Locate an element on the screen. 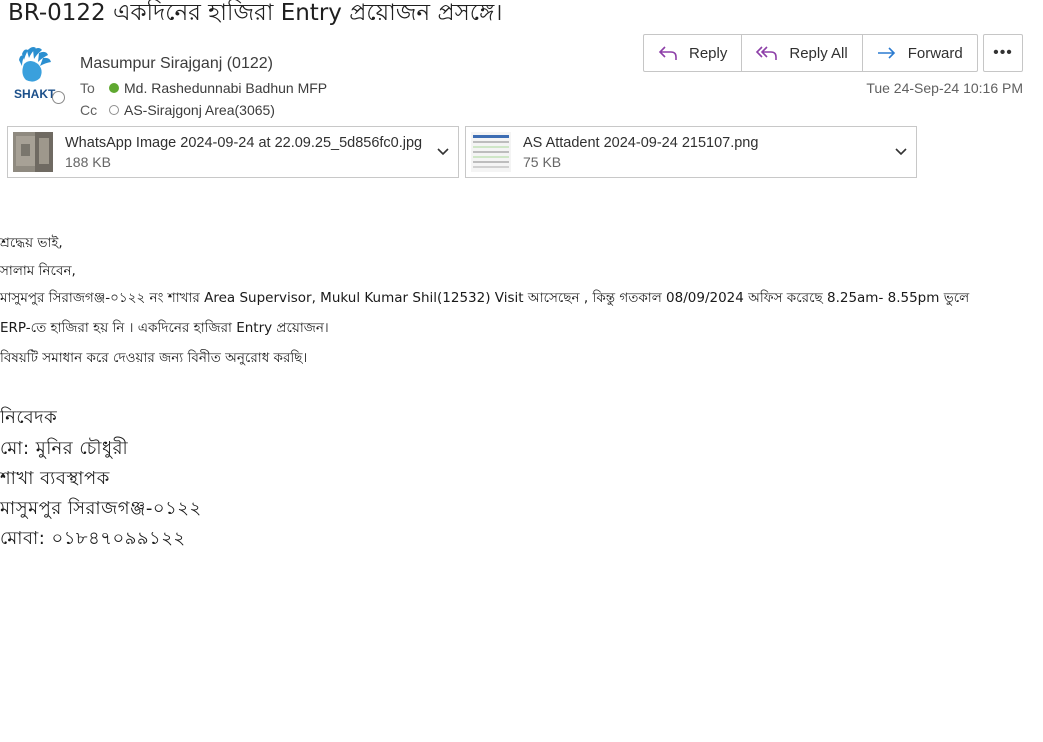  attachment-name: AS Attadent 2024-09-24 215107.png is located at coordinates (641, 142).